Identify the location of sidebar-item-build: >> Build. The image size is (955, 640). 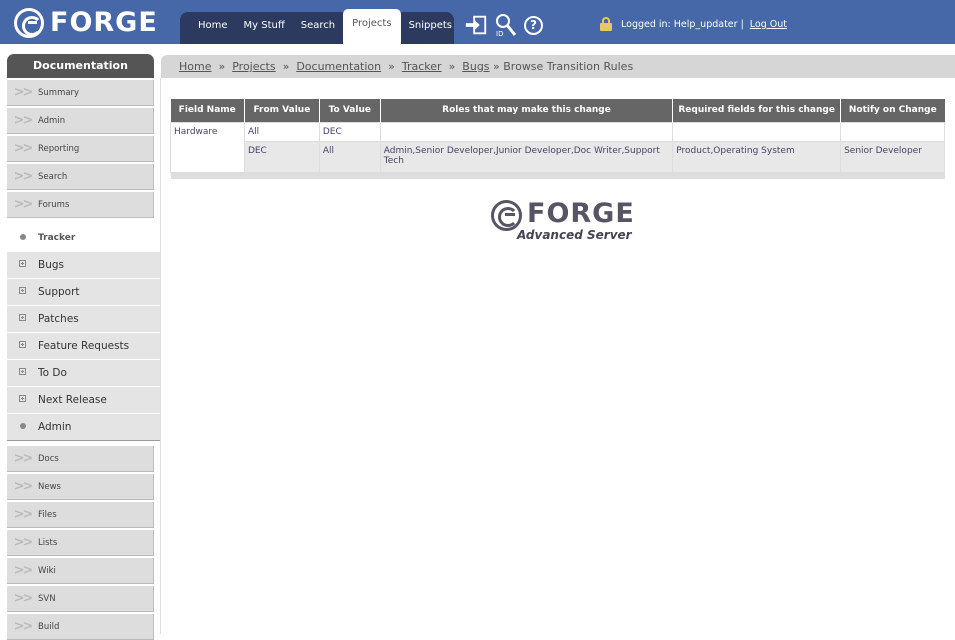
(80, 627).